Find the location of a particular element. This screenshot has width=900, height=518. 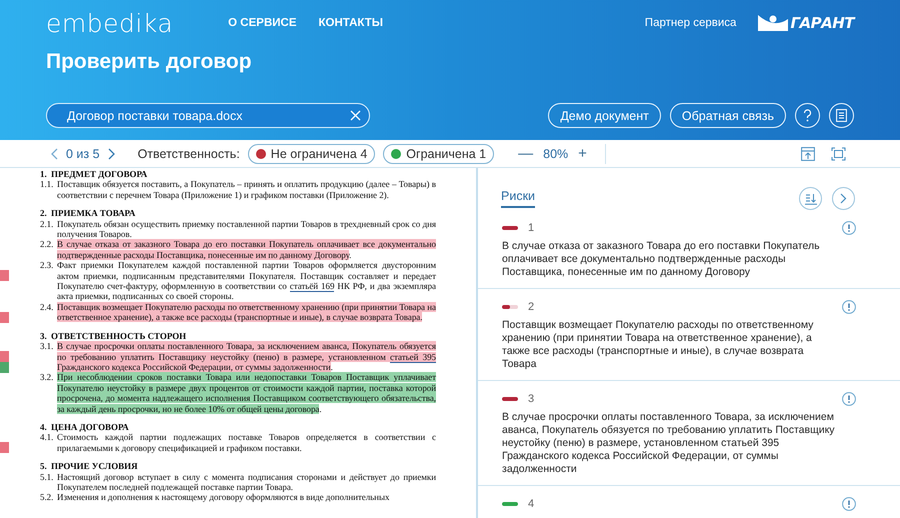

next-button is located at coordinates (112, 154).